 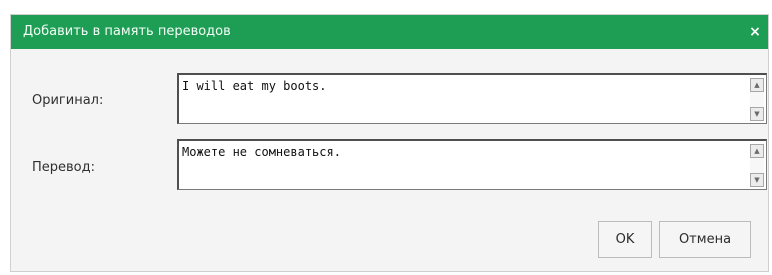 I want to click on original-label: Оригинал:, so click(x=68, y=100).